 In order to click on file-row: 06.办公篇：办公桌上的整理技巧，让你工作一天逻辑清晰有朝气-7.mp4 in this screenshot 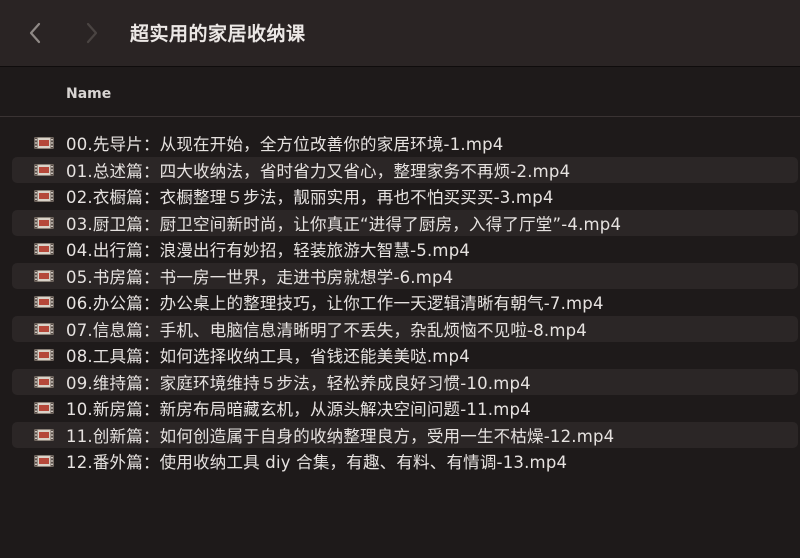, I will do `click(400, 302)`.